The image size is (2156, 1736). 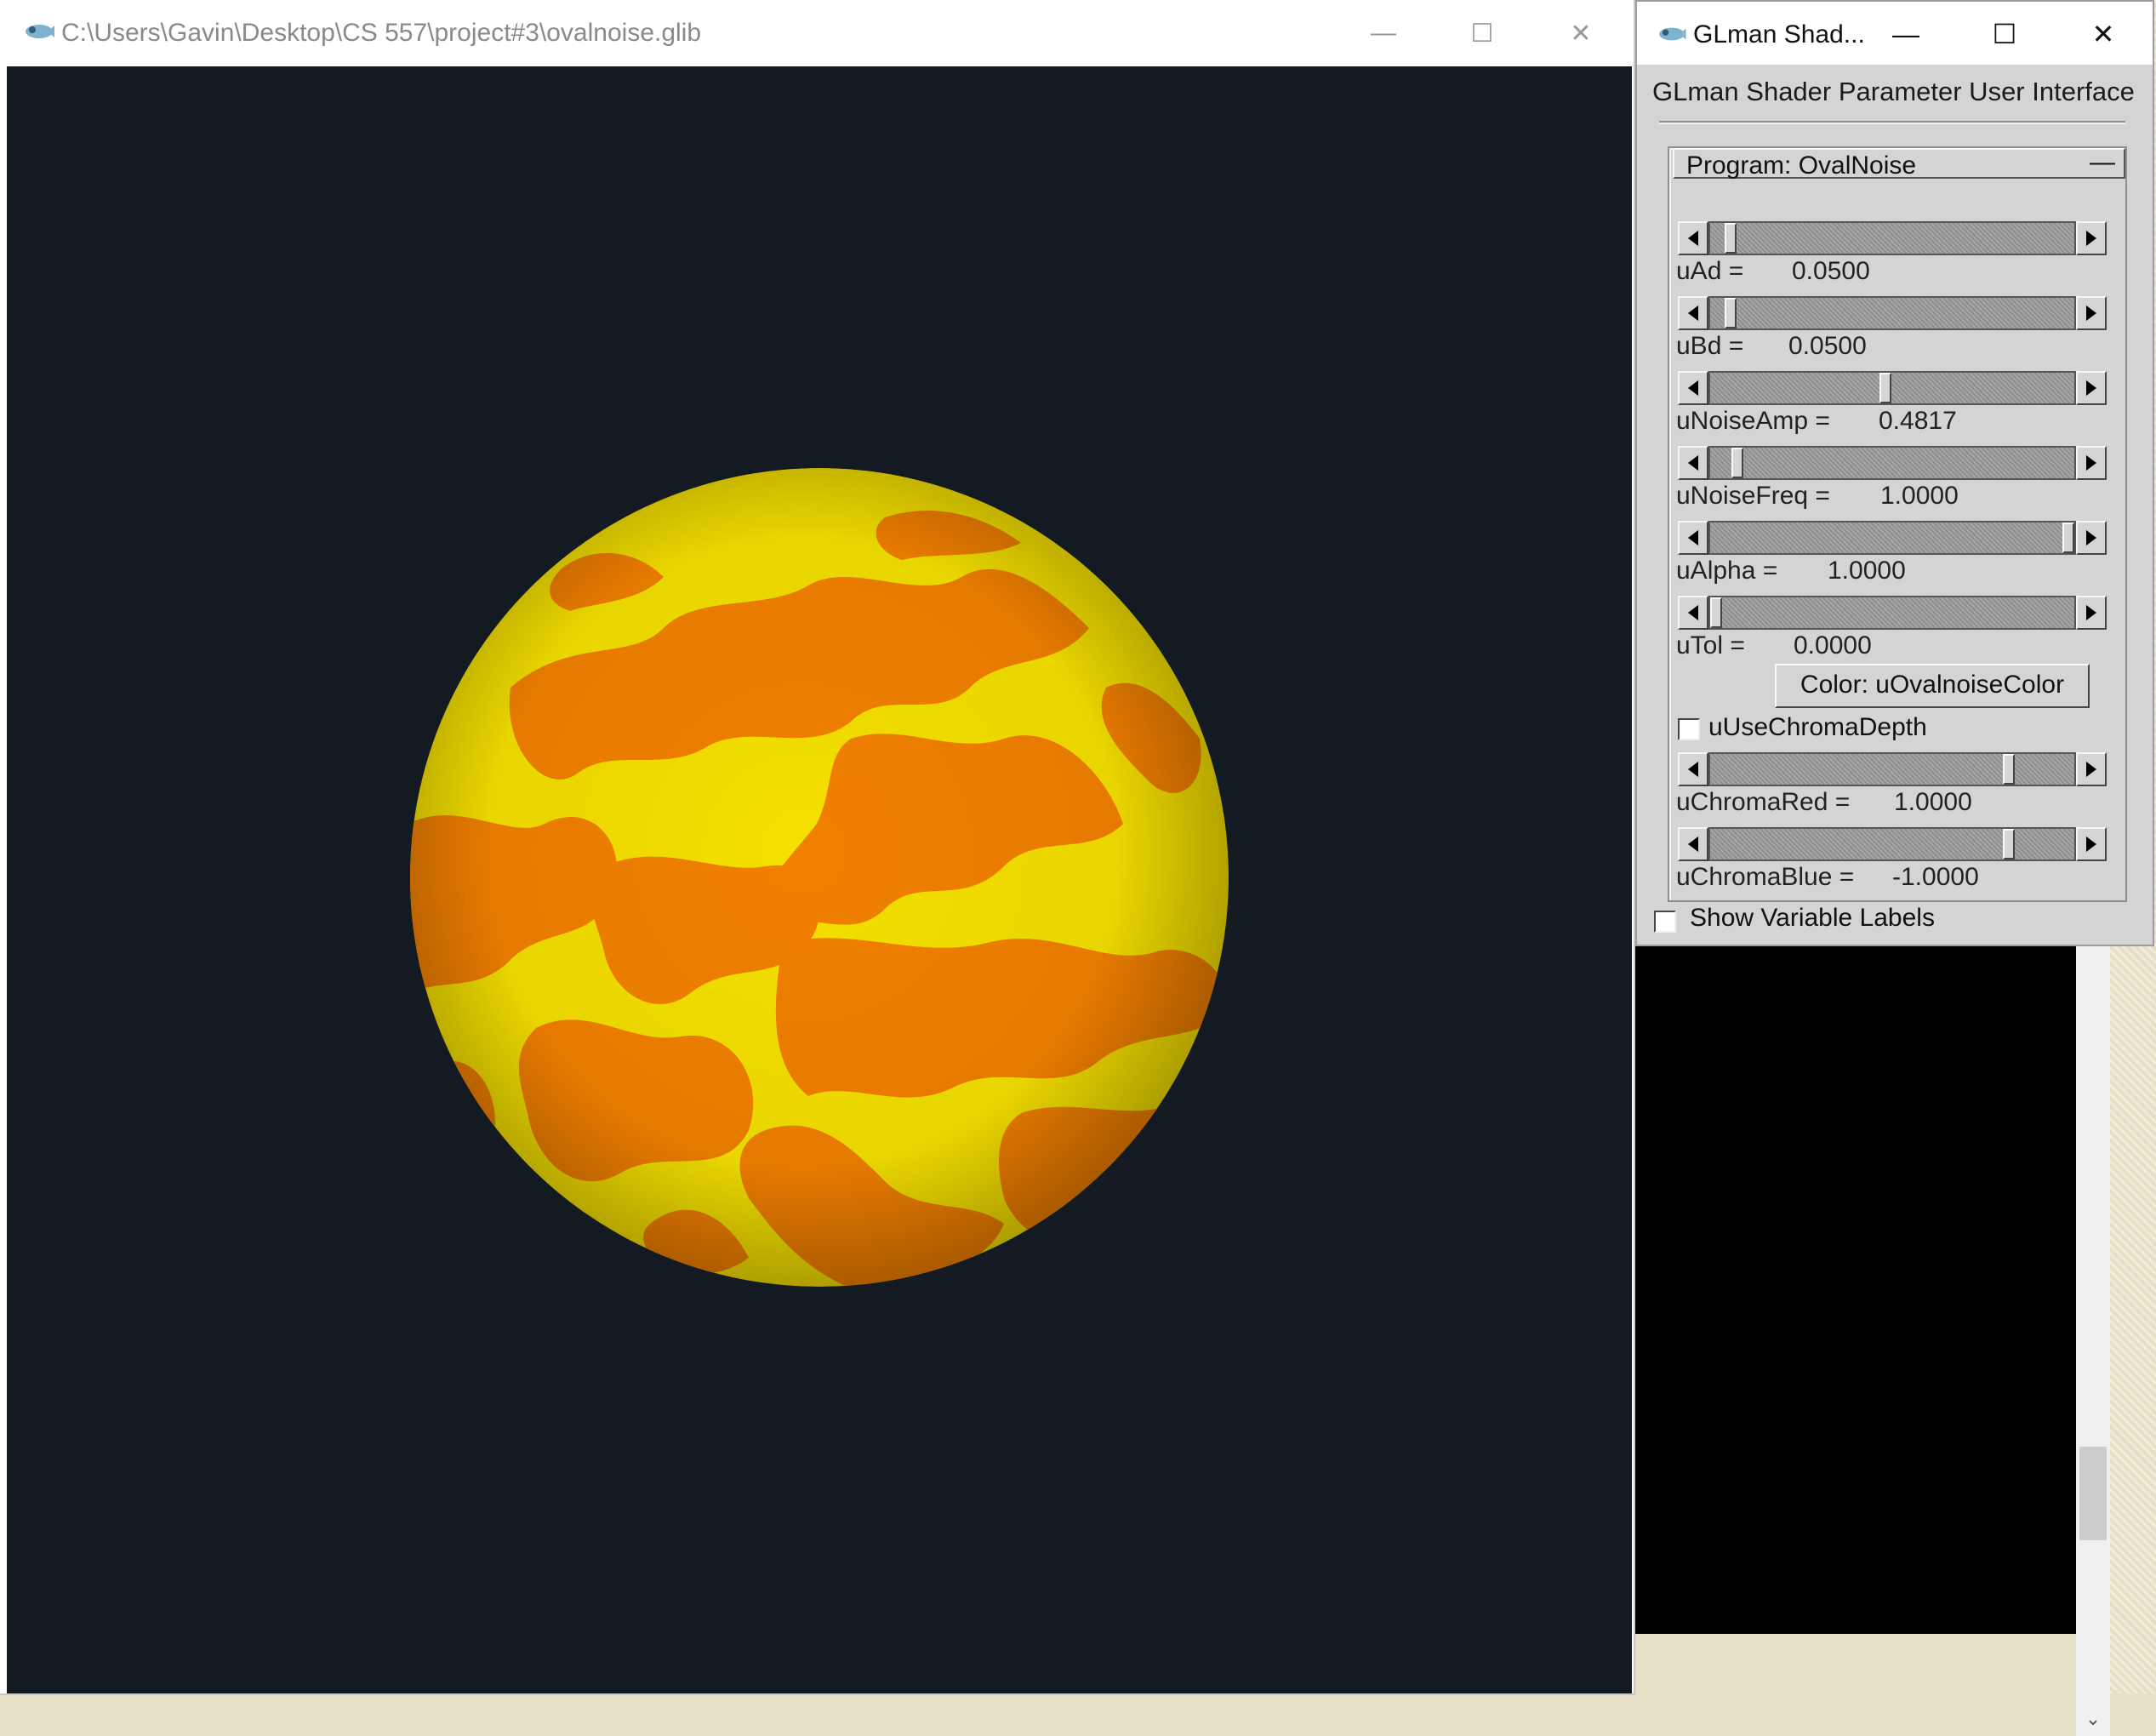 What do you see at coordinates (1801, 165) in the screenshot?
I see `rollout-label: Program: OvalNoise` at bounding box center [1801, 165].